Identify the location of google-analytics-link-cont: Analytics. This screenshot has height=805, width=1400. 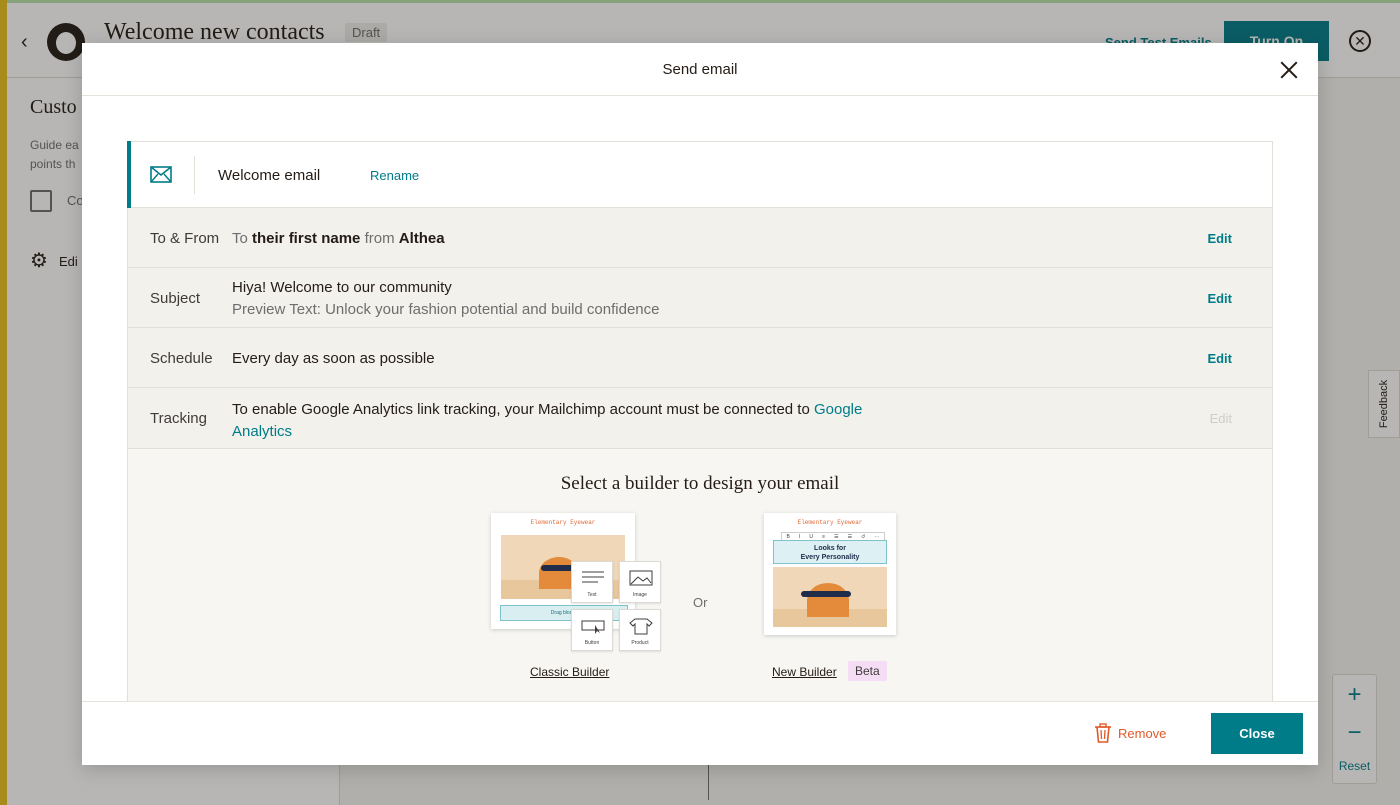
(262, 431).